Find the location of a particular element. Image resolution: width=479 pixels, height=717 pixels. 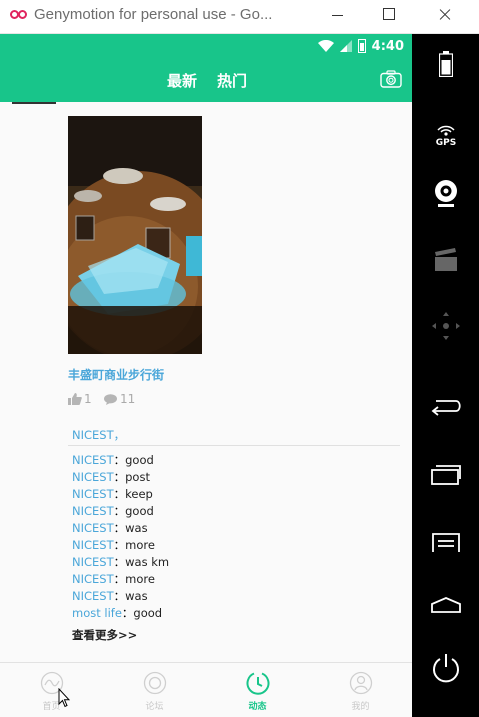

recent-apps-button is located at coordinates (445, 475).